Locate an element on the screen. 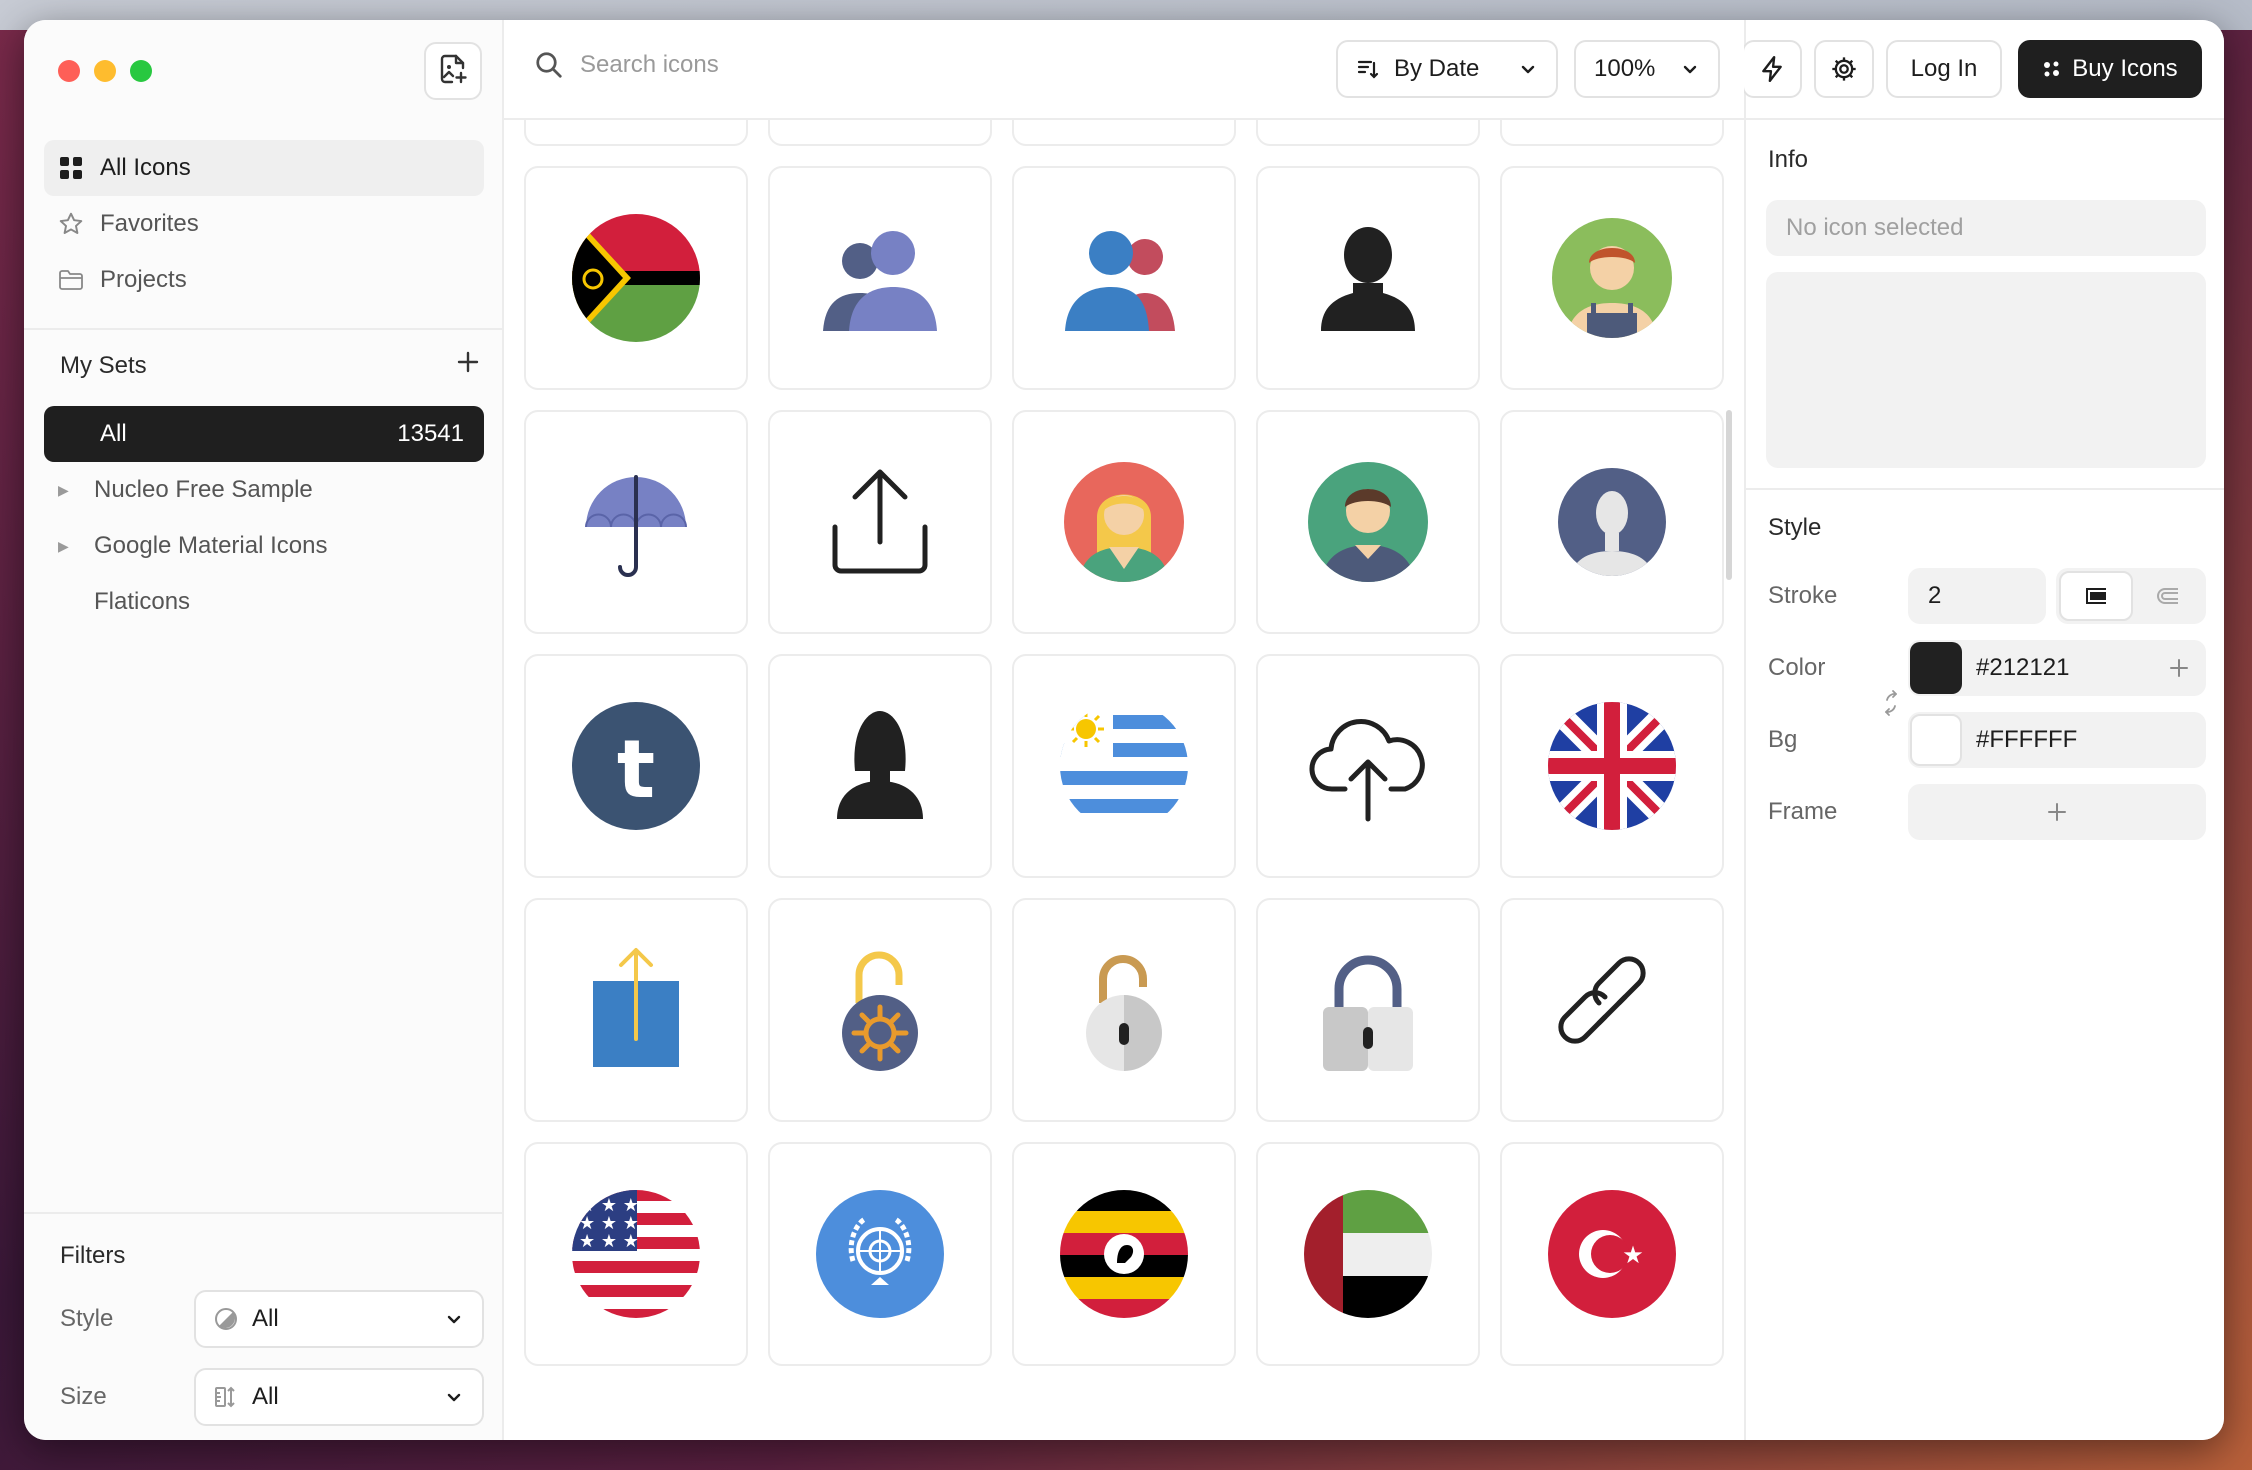  bg-swatch is located at coordinates (1936, 740).